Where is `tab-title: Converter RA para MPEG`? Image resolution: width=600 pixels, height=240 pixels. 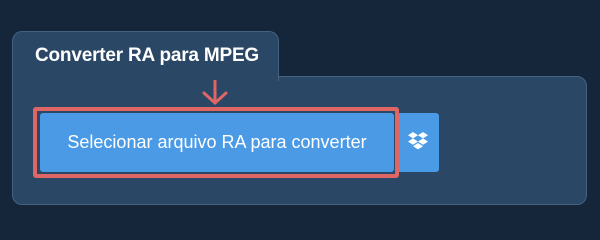 tab-title: Converter RA para MPEG is located at coordinates (147, 55).